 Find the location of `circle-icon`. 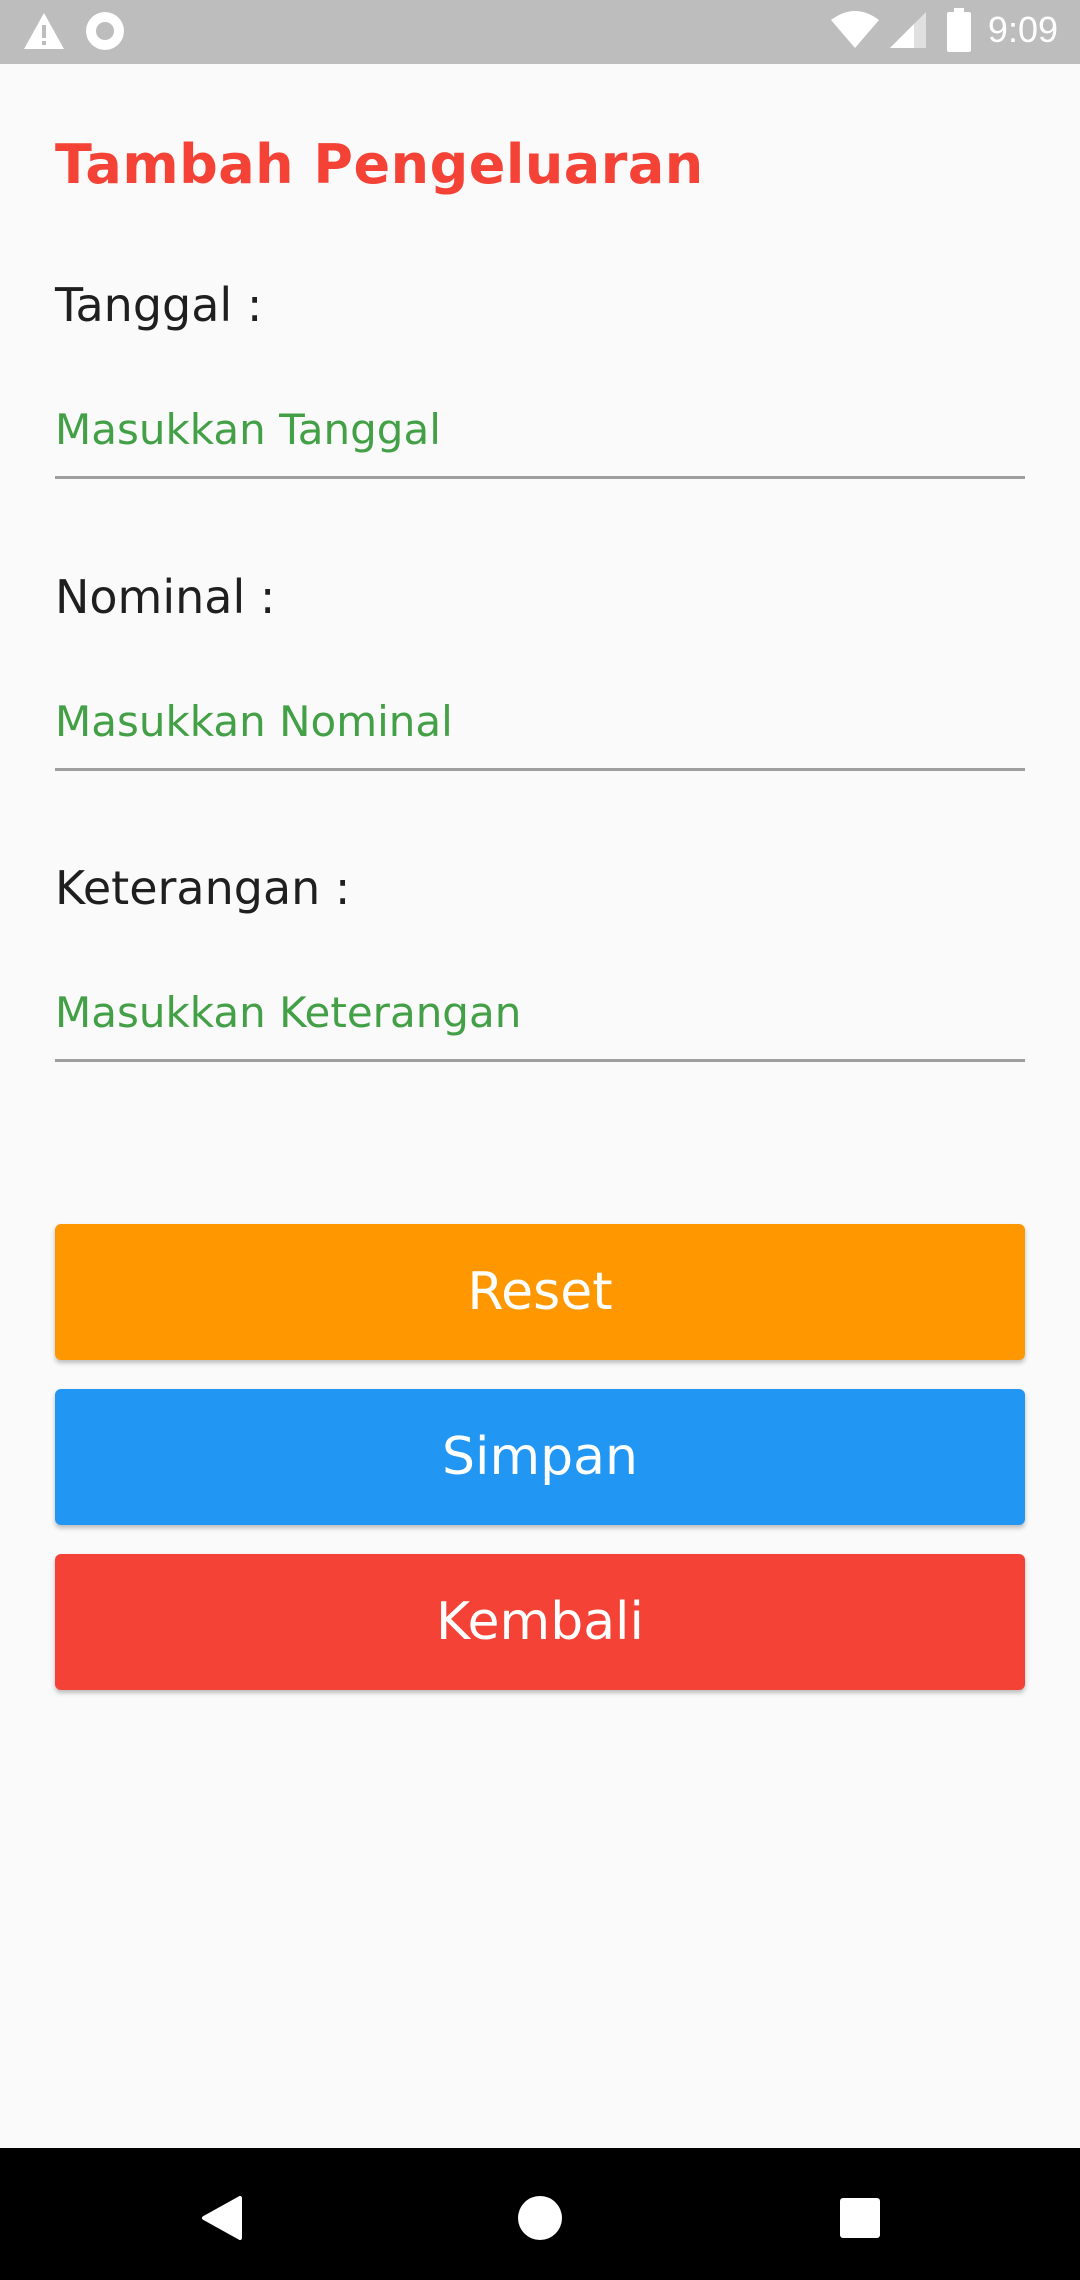

circle-icon is located at coordinates (105, 31).